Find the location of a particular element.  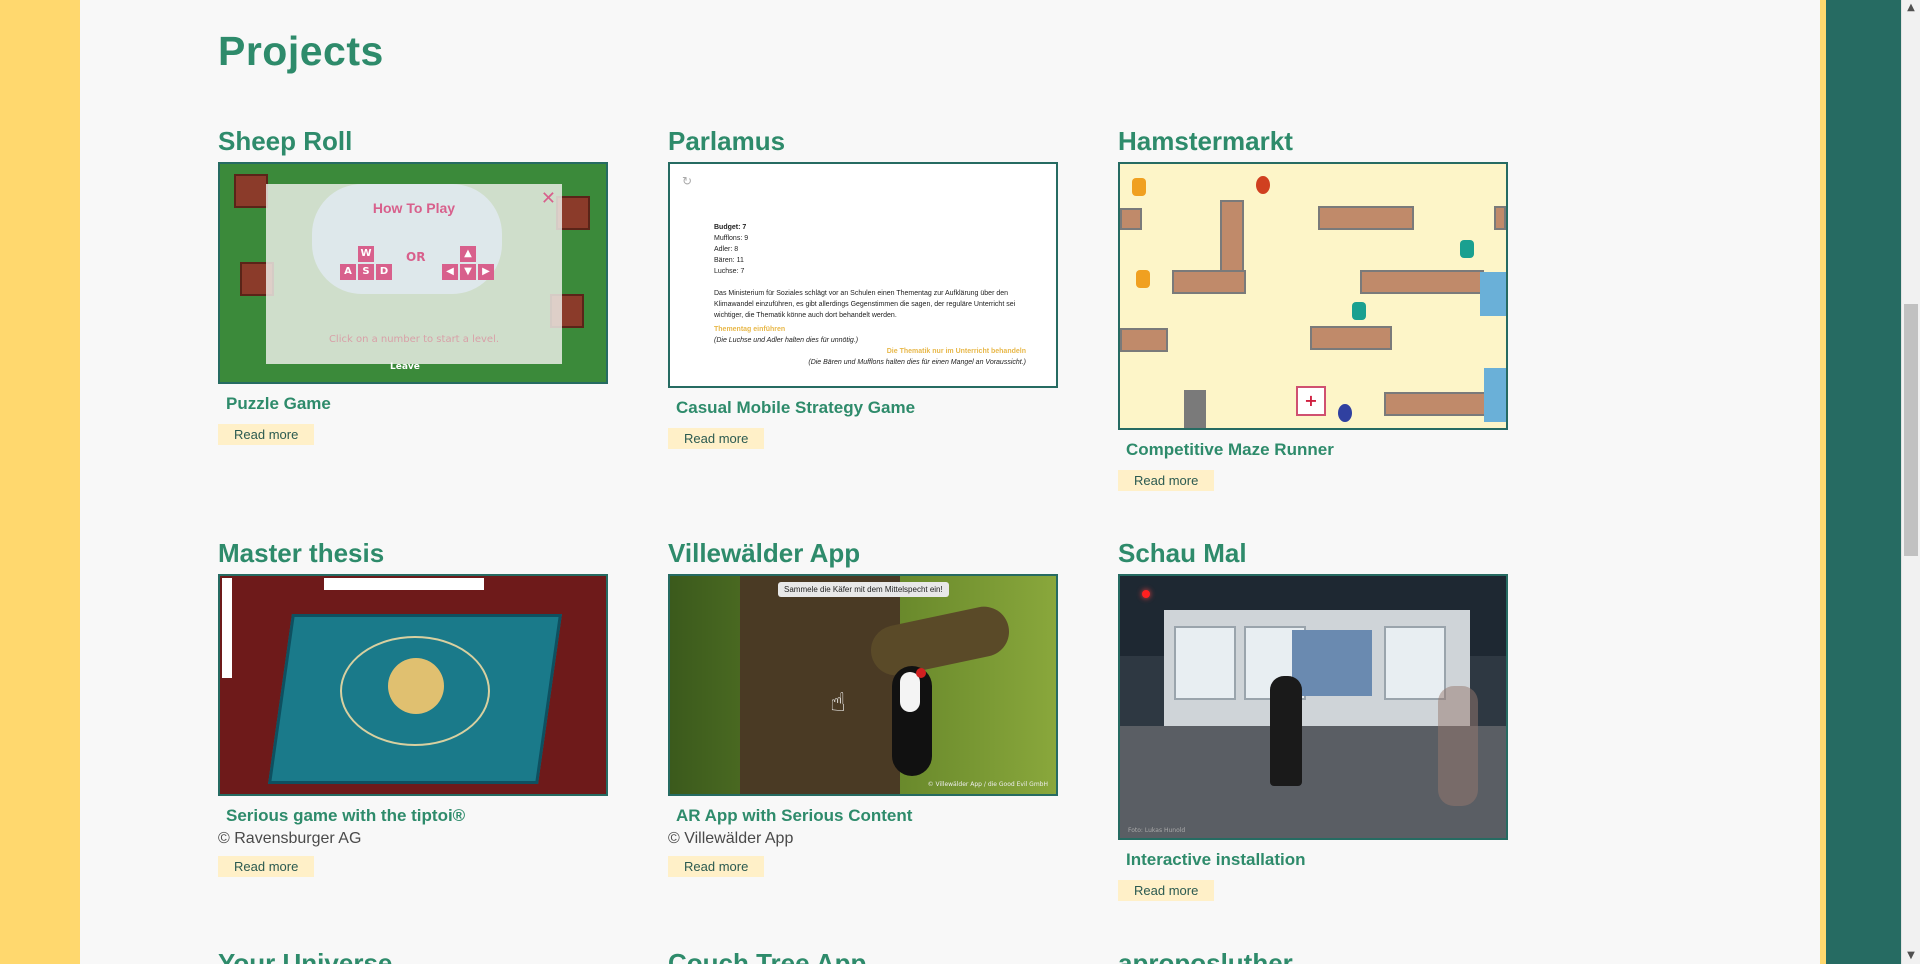

project-title: Parlamus is located at coordinates (863, 142).